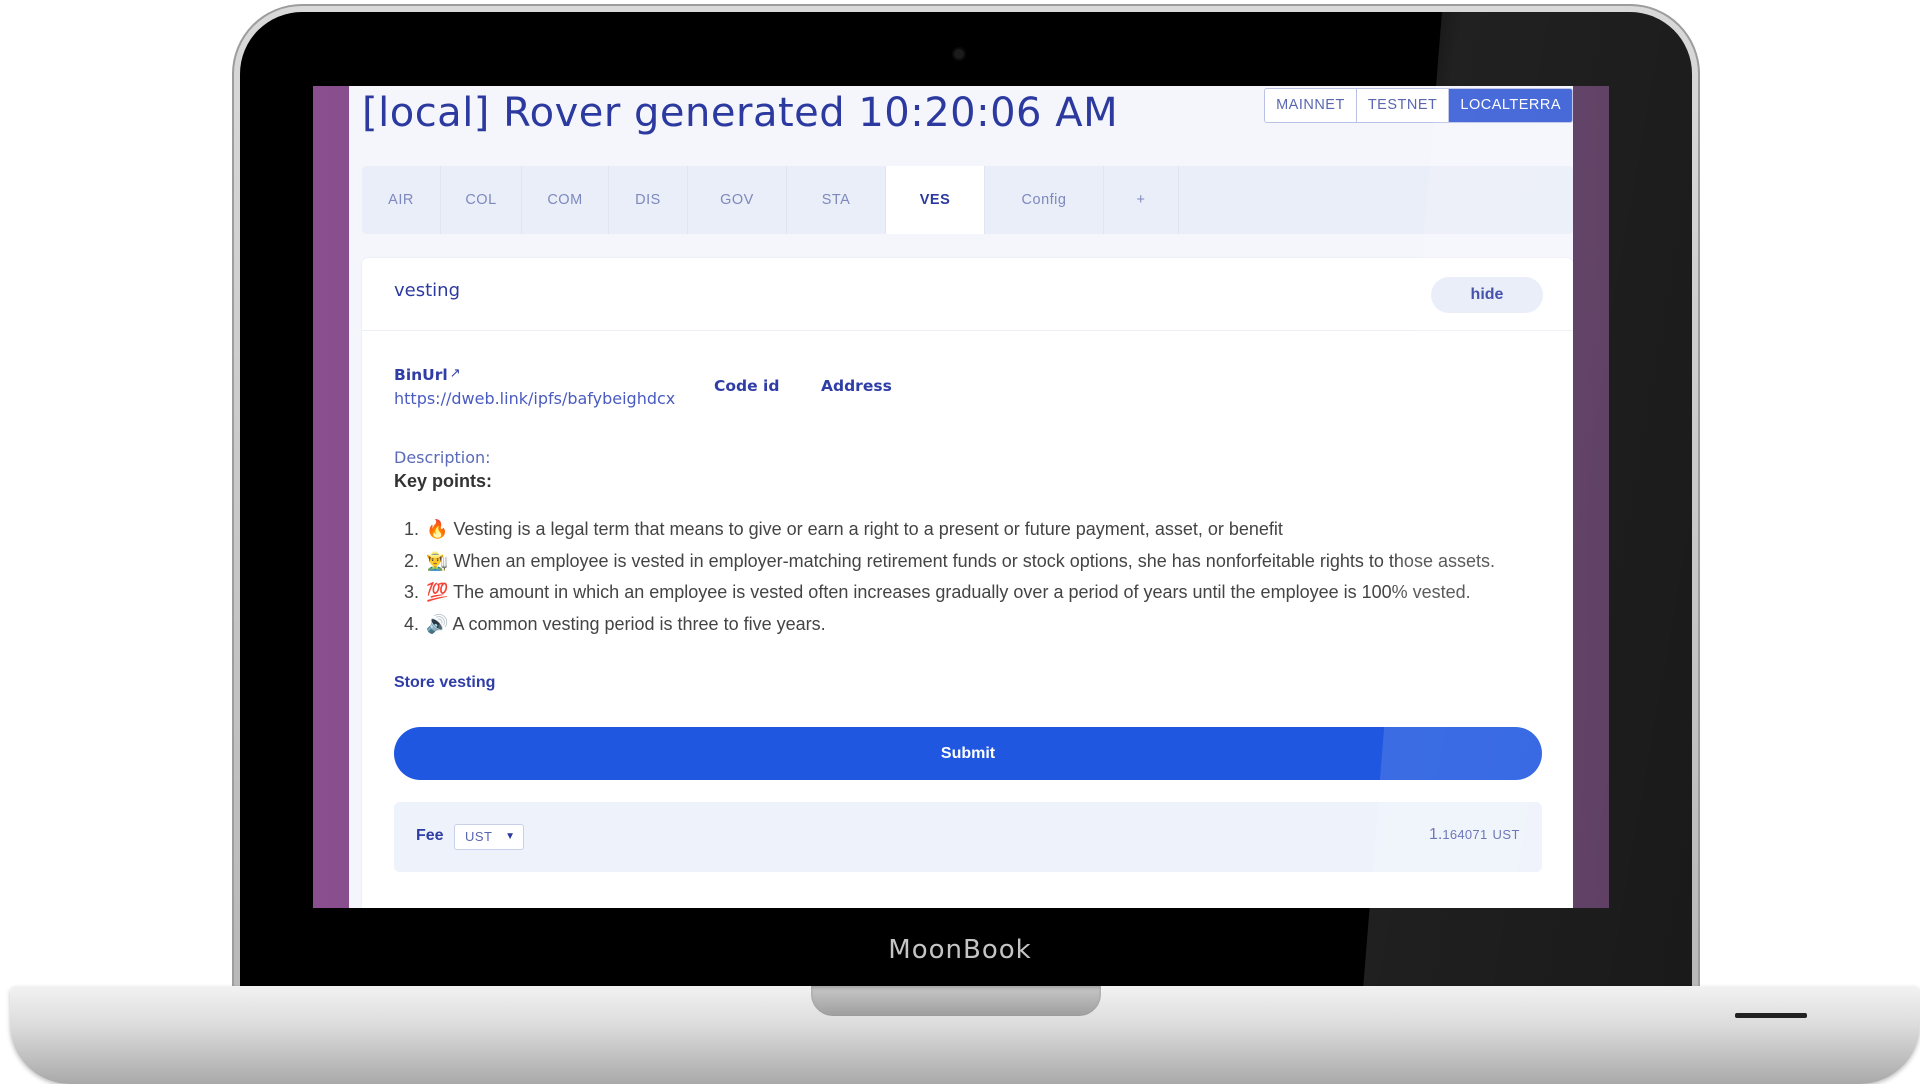 Image resolution: width=1920 pixels, height=1084 pixels. What do you see at coordinates (510, 836) in the screenshot?
I see `caret-down-icon: ▼` at bounding box center [510, 836].